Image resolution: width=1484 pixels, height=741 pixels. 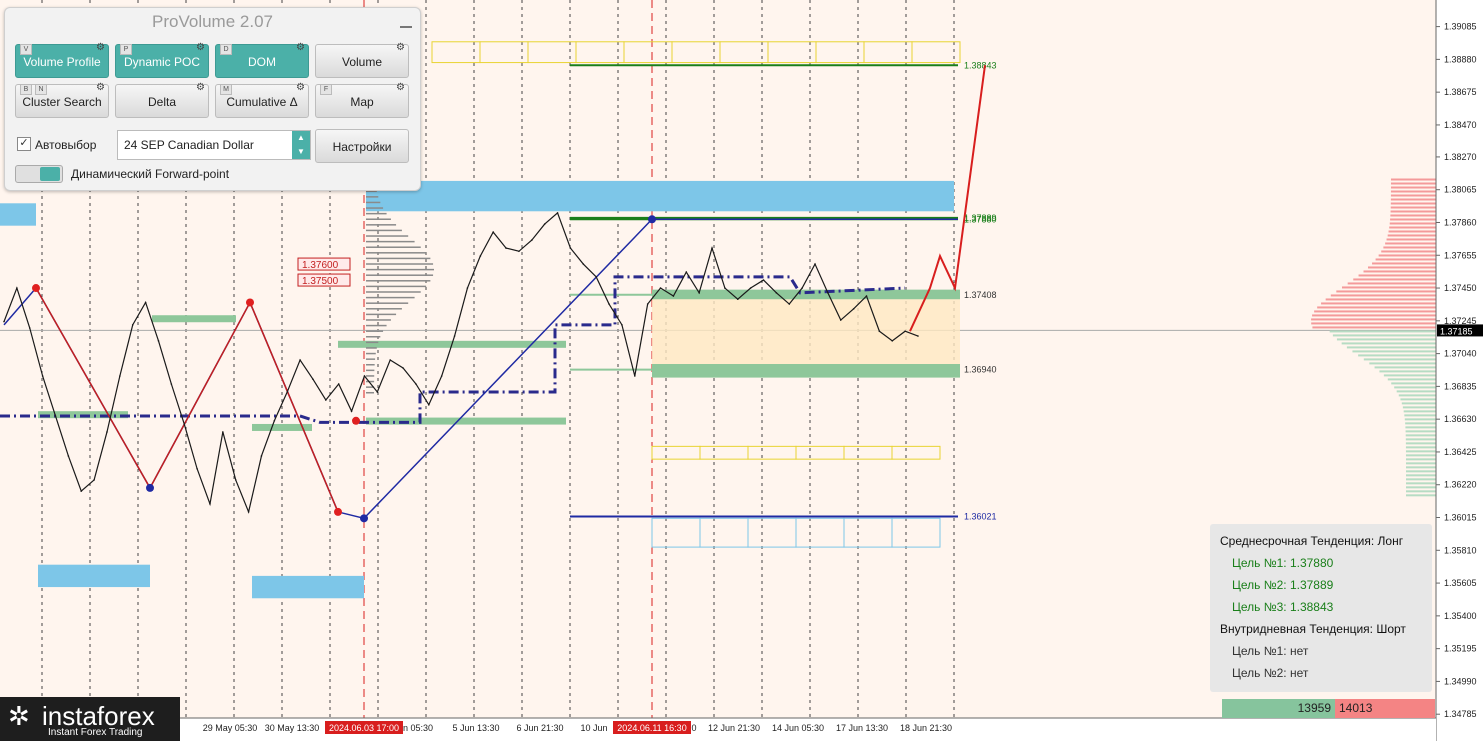 I want to click on delta-button: ⚙ Delta, so click(x=162, y=100).